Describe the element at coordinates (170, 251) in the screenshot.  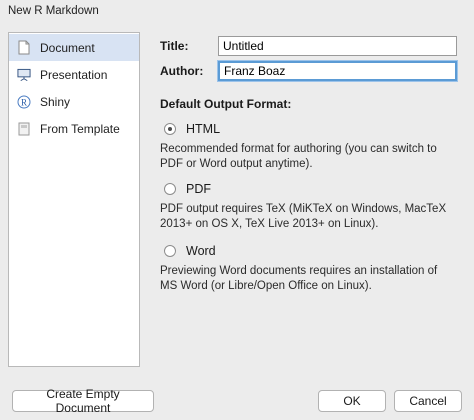
I see `word-radio` at that location.